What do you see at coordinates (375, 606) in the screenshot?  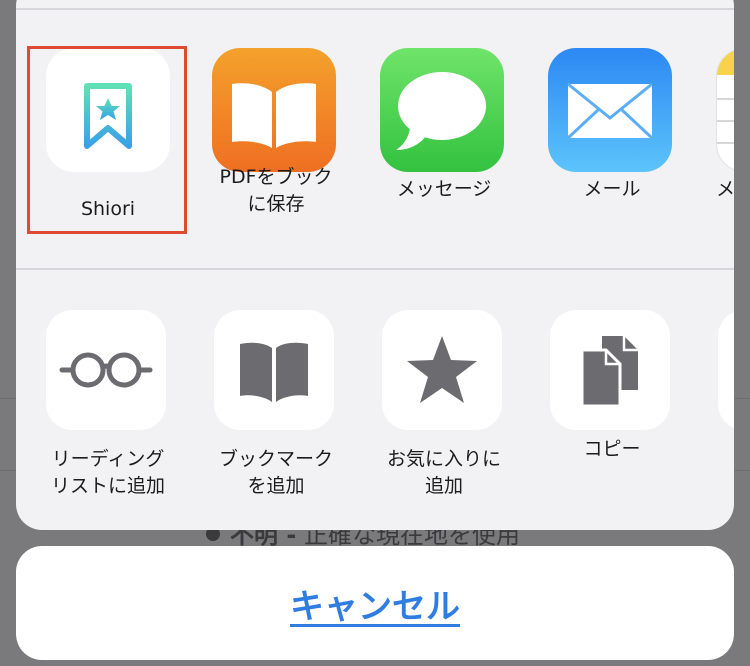 I see `cancel-label: キャンセル` at bounding box center [375, 606].